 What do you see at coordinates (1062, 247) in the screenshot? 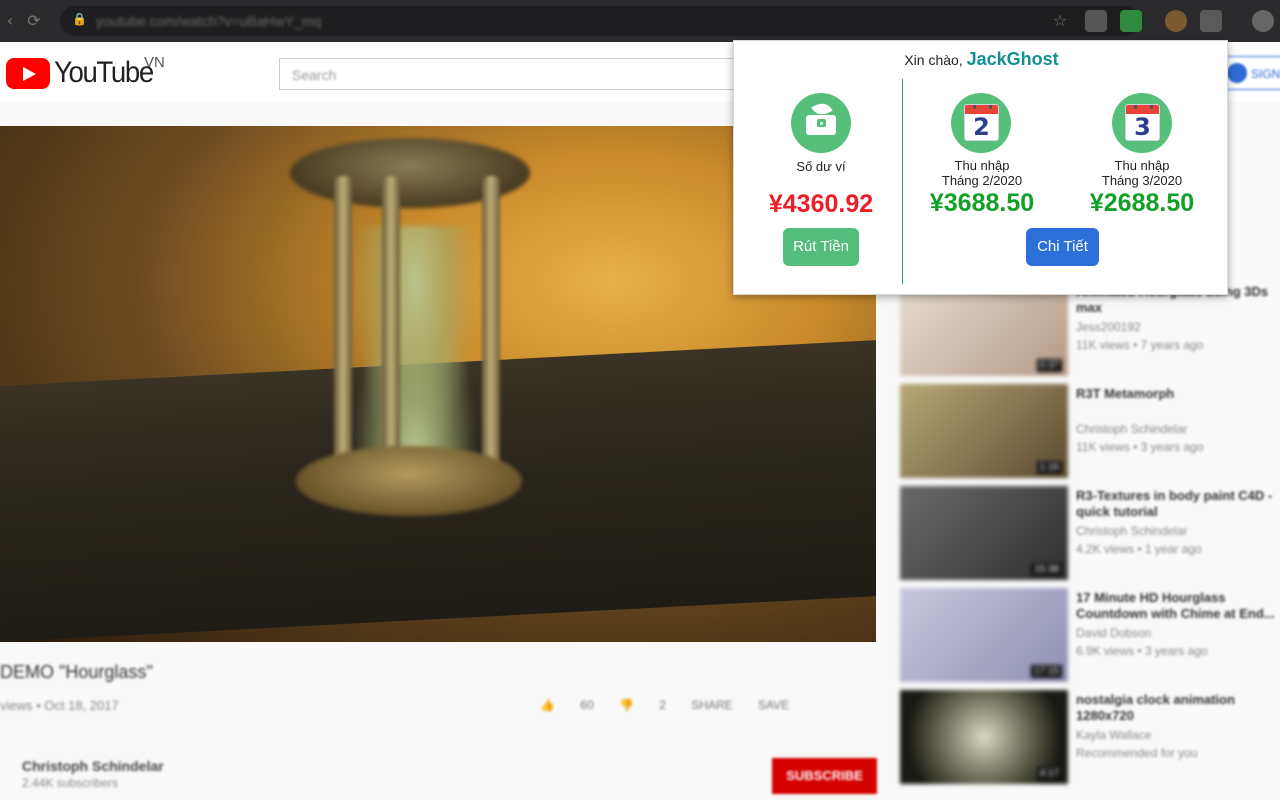
I see `detail-button: Chi Tiết` at bounding box center [1062, 247].